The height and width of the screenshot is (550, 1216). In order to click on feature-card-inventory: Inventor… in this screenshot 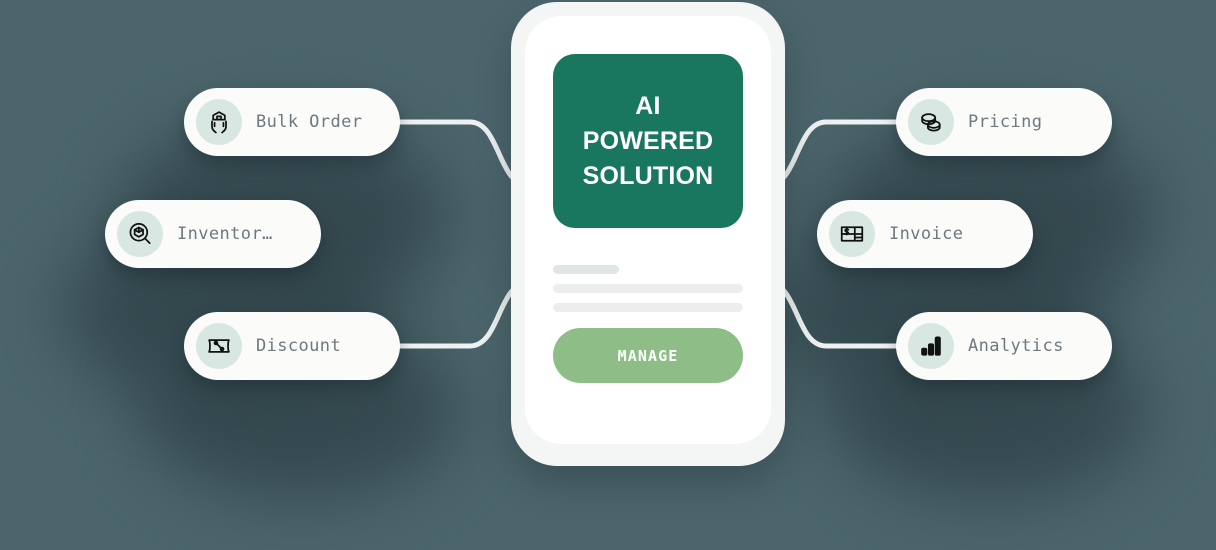, I will do `click(213, 234)`.